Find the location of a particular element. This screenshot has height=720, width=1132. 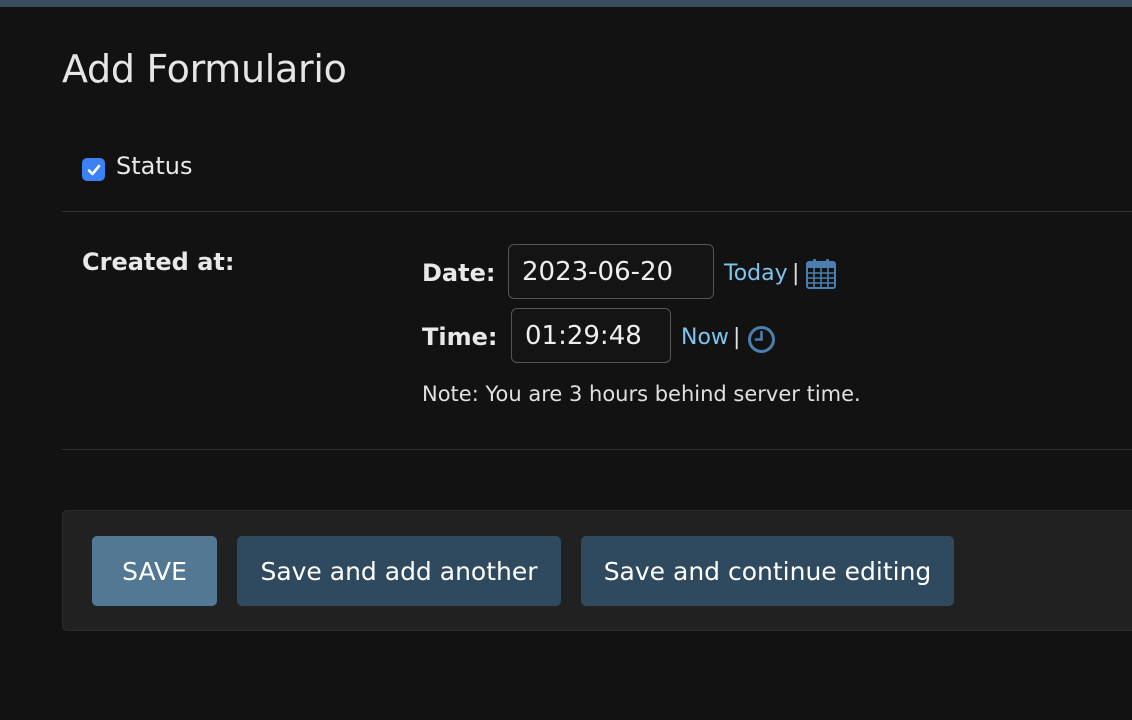

save-and-add-another-button: Save and add another is located at coordinates (399, 571).